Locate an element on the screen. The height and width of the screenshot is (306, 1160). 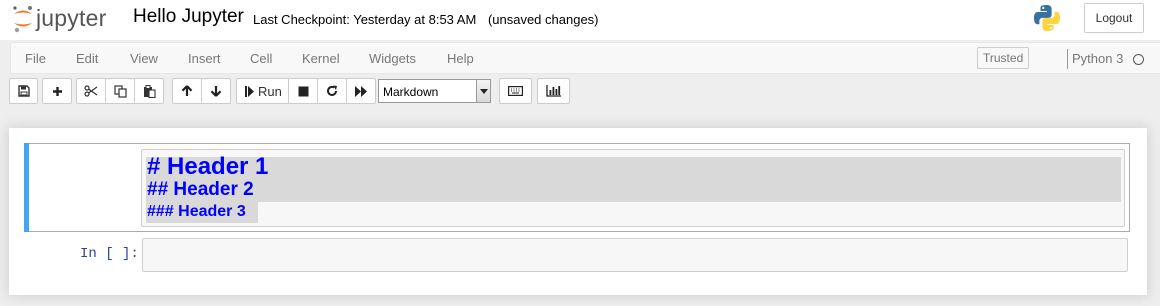
interrupt-kernel-button is located at coordinates (303, 91).